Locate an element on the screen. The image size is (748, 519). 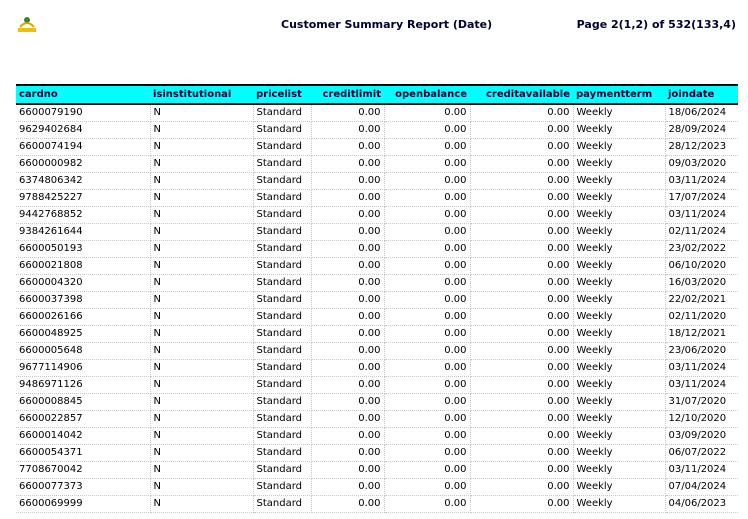
col-header-paymentterm: paymentterm is located at coordinates (619, 94).